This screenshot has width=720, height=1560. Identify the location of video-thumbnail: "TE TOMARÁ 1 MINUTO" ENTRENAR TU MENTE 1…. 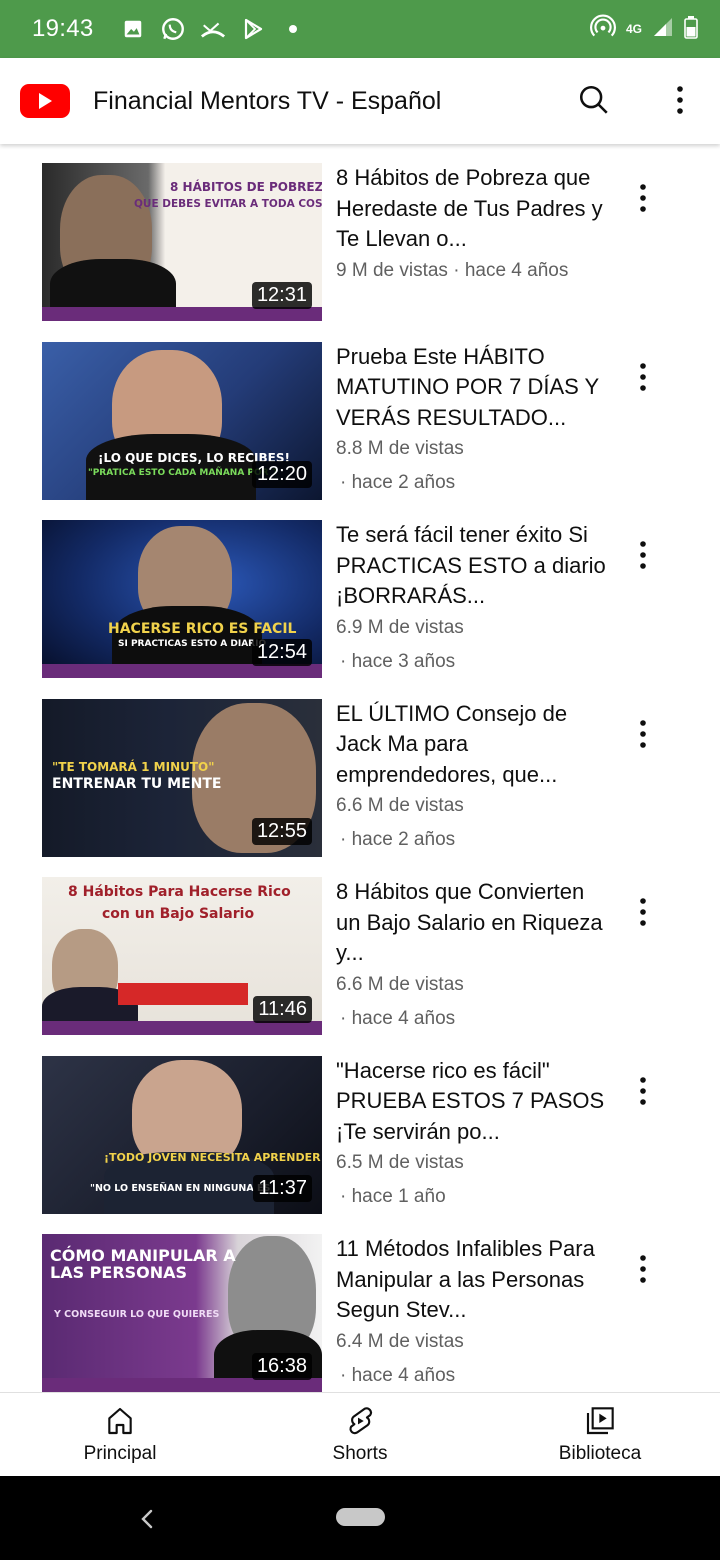
(182, 777).